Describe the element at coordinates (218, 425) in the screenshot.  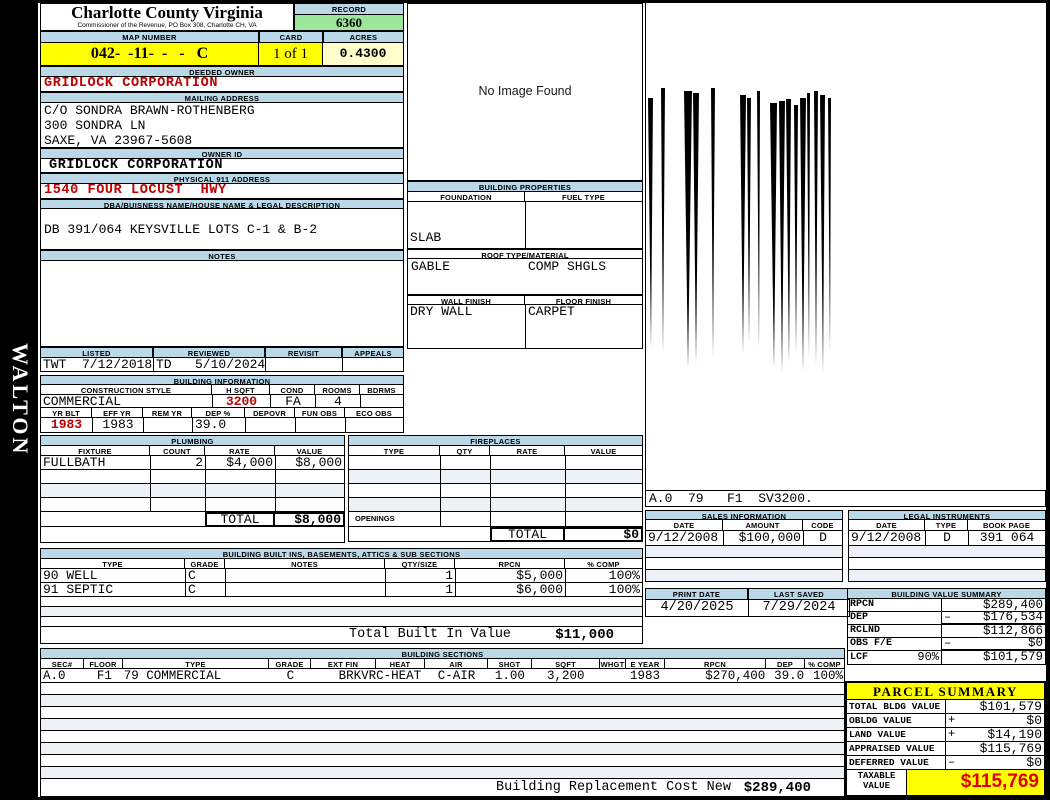
I see `dep-pct-value: 39.0` at that location.